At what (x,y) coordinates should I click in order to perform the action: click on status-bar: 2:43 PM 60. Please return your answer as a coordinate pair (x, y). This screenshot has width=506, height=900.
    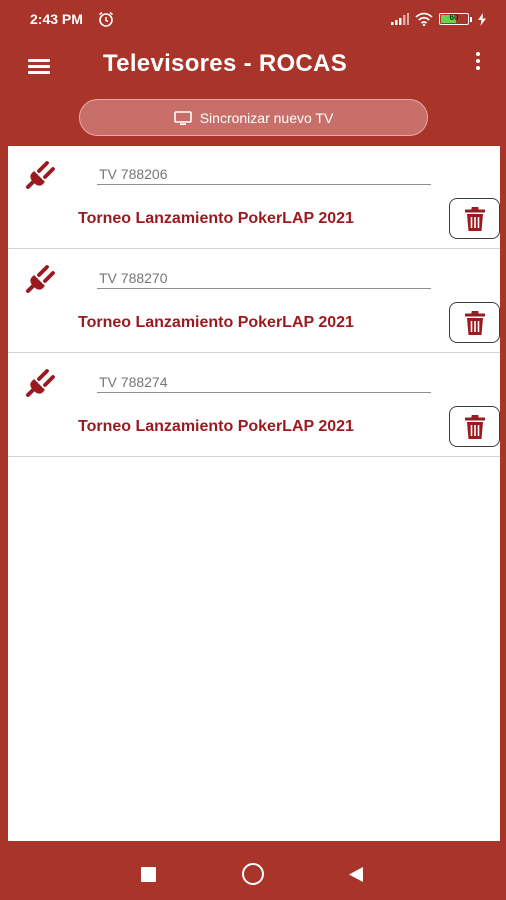
    Looking at the image, I should click on (253, 19).